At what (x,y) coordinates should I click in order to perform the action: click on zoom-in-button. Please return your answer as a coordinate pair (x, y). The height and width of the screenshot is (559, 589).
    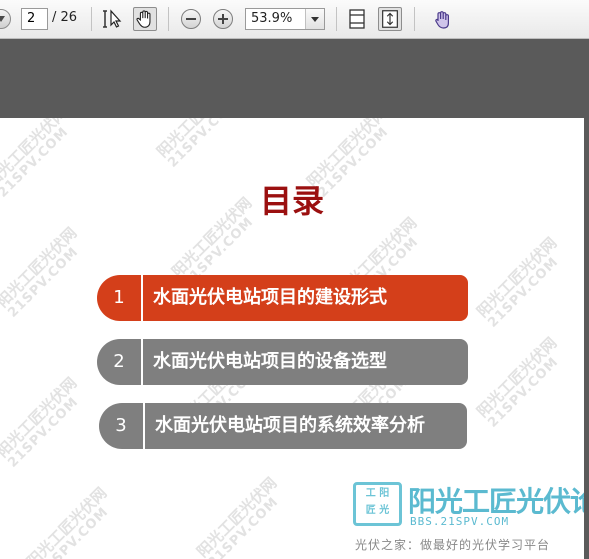
    Looking at the image, I should click on (223, 19).